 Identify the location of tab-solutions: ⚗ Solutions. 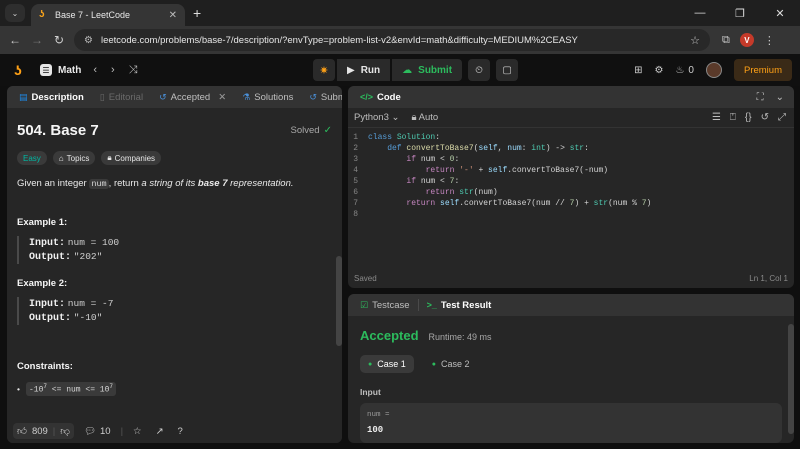
(267, 97).